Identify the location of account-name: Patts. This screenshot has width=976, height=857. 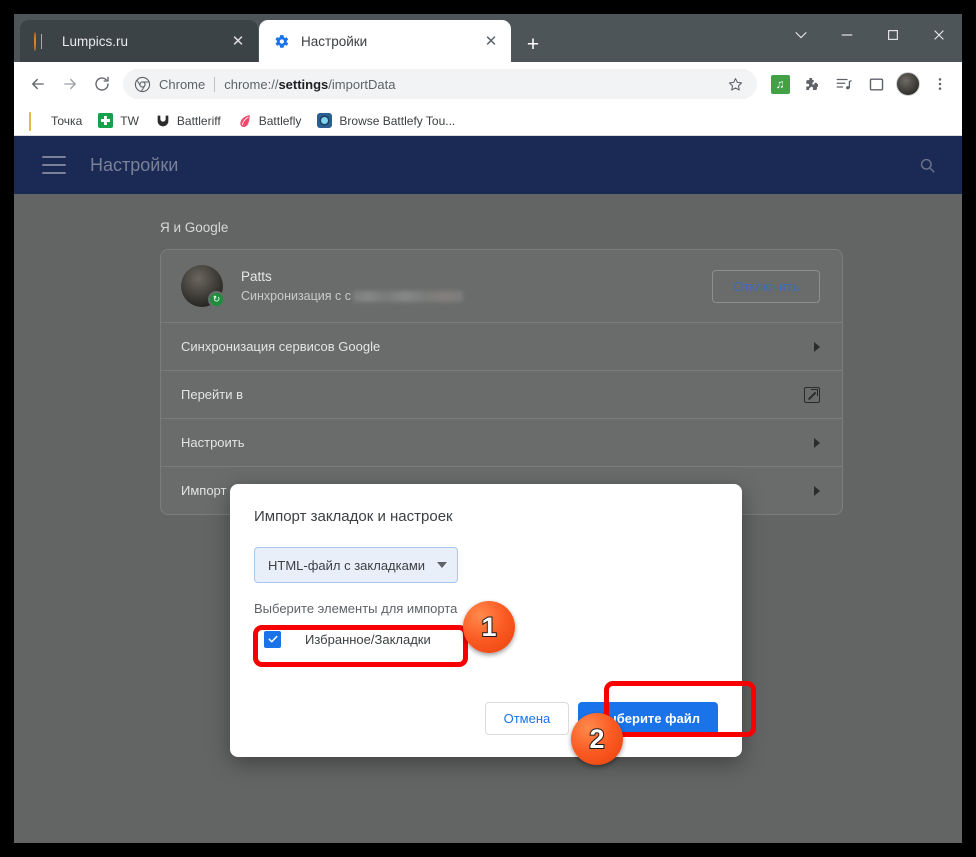
(256, 276).